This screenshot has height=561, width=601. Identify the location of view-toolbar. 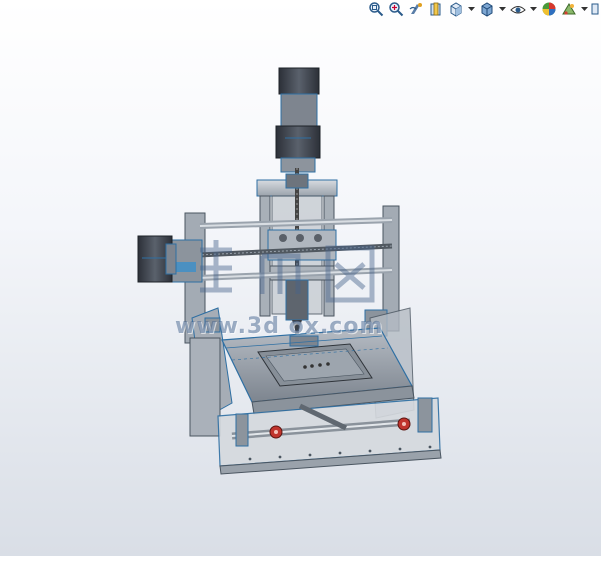
(456, 9).